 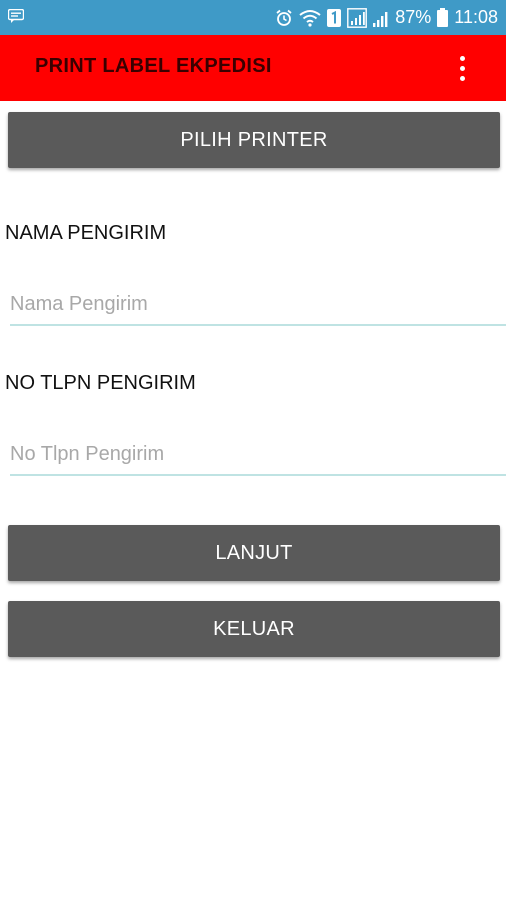 What do you see at coordinates (443, 17) in the screenshot?
I see `battery-icon` at bounding box center [443, 17].